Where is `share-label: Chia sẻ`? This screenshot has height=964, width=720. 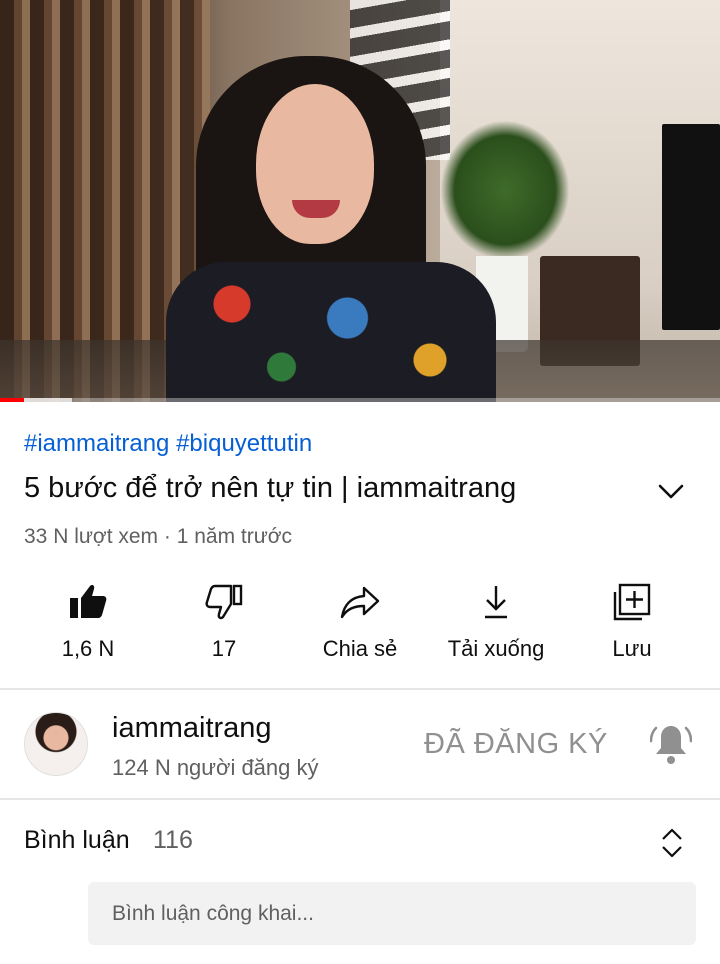
share-label: Chia sẻ is located at coordinates (360, 648).